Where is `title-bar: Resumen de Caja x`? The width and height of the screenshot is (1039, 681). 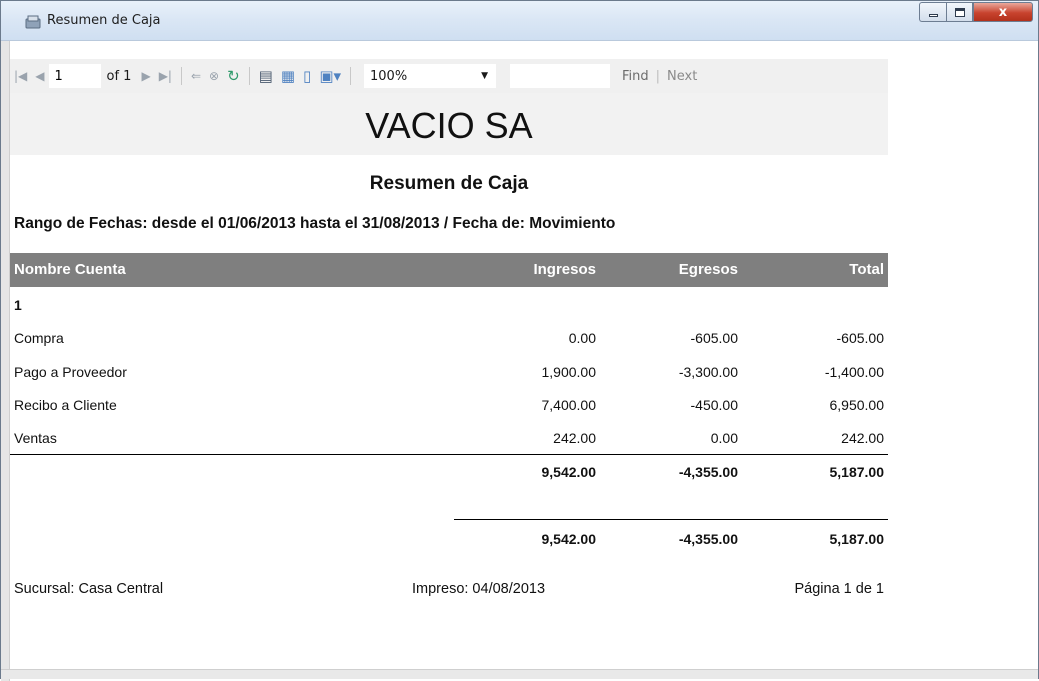 title-bar: Resumen de Caja x is located at coordinates (519, 21).